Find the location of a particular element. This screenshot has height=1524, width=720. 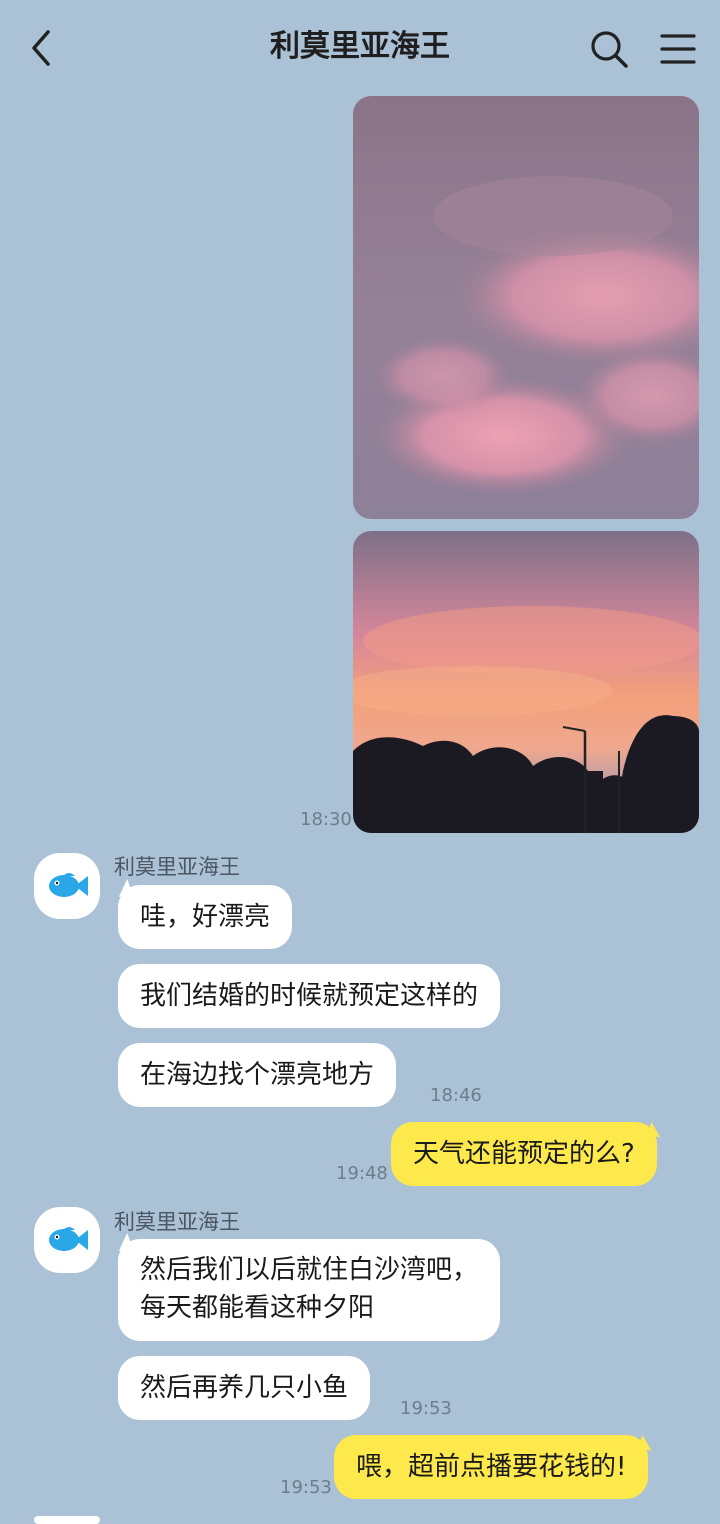

search-icon is located at coordinates (609, 49).